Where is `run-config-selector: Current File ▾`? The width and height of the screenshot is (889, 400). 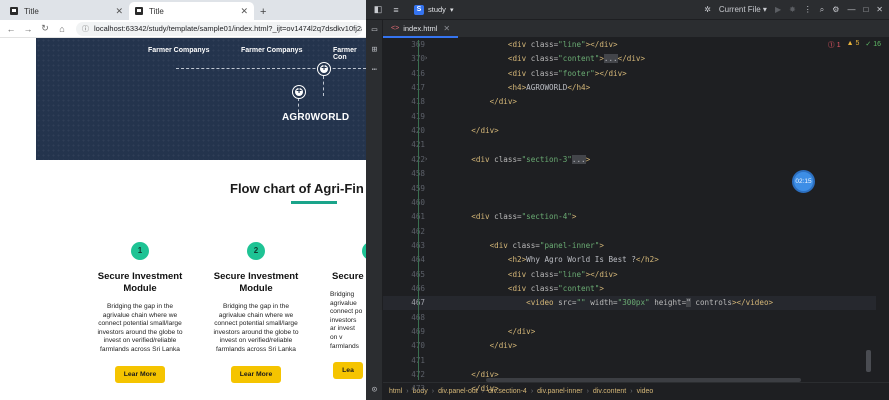
run-config-selector: Current File ▾ is located at coordinates (743, 9).